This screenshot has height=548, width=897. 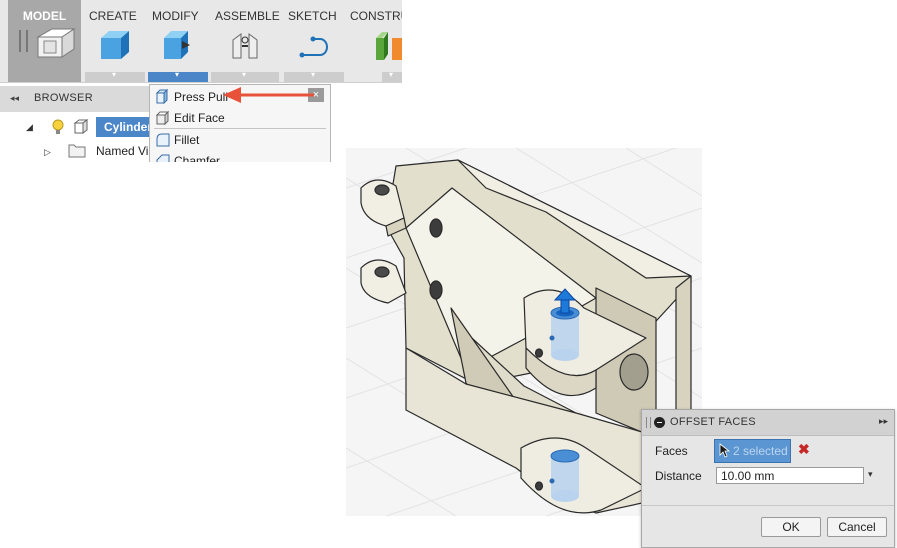 What do you see at coordinates (56, 43) in the screenshot?
I see `model-workspace-icon` at bounding box center [56, 43].